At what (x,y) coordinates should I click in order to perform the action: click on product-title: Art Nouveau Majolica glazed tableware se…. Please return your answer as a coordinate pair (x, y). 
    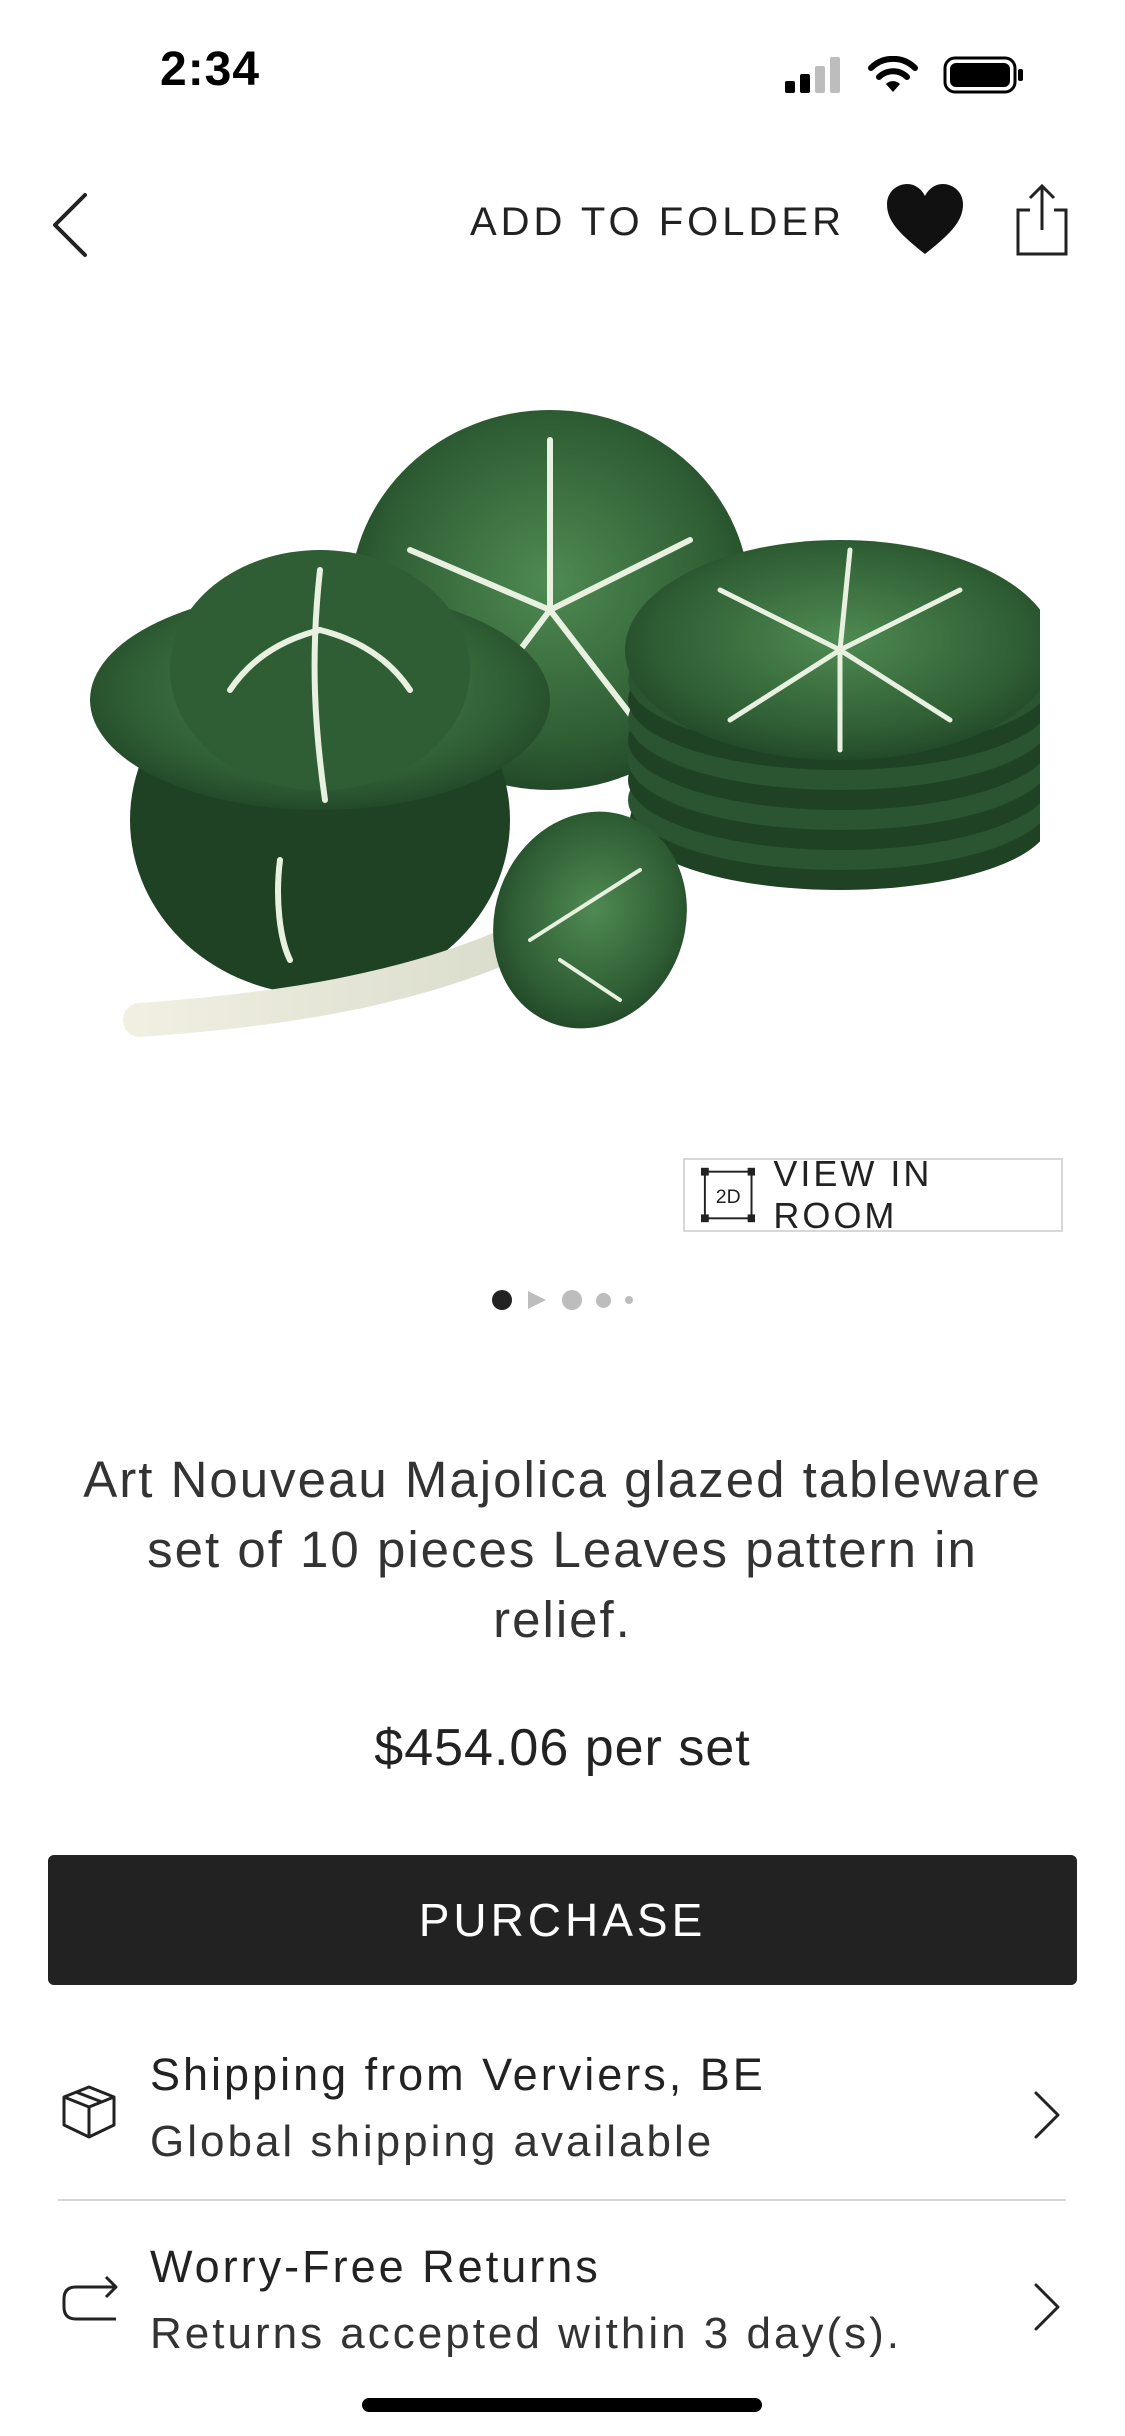
    Looking at the image, I should click on (562, 1549).